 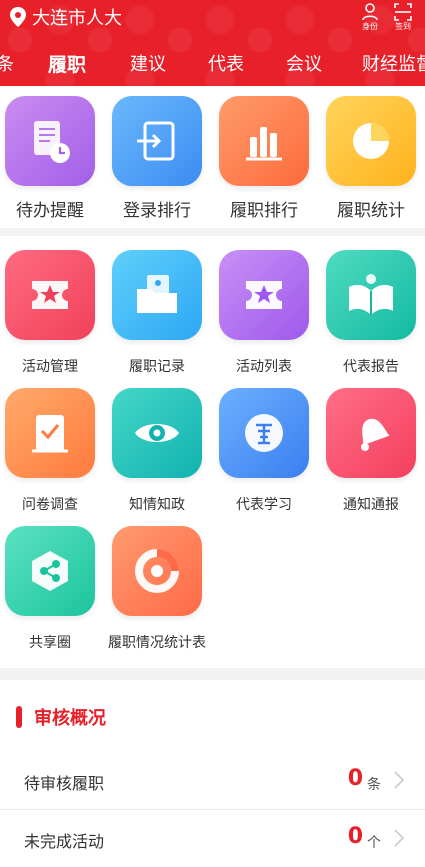 What do you see at coordinates (371, 211) in the screenshot?
I see `duty-stats-label: 履职统计` at bounding box center [371, 211].